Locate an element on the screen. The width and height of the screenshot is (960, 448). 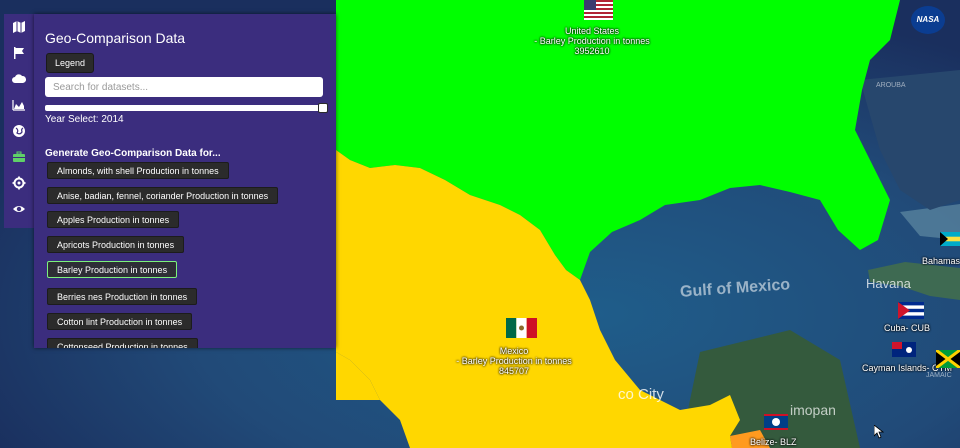
mouse-cursor-icon is located at coordinates (879, 432).